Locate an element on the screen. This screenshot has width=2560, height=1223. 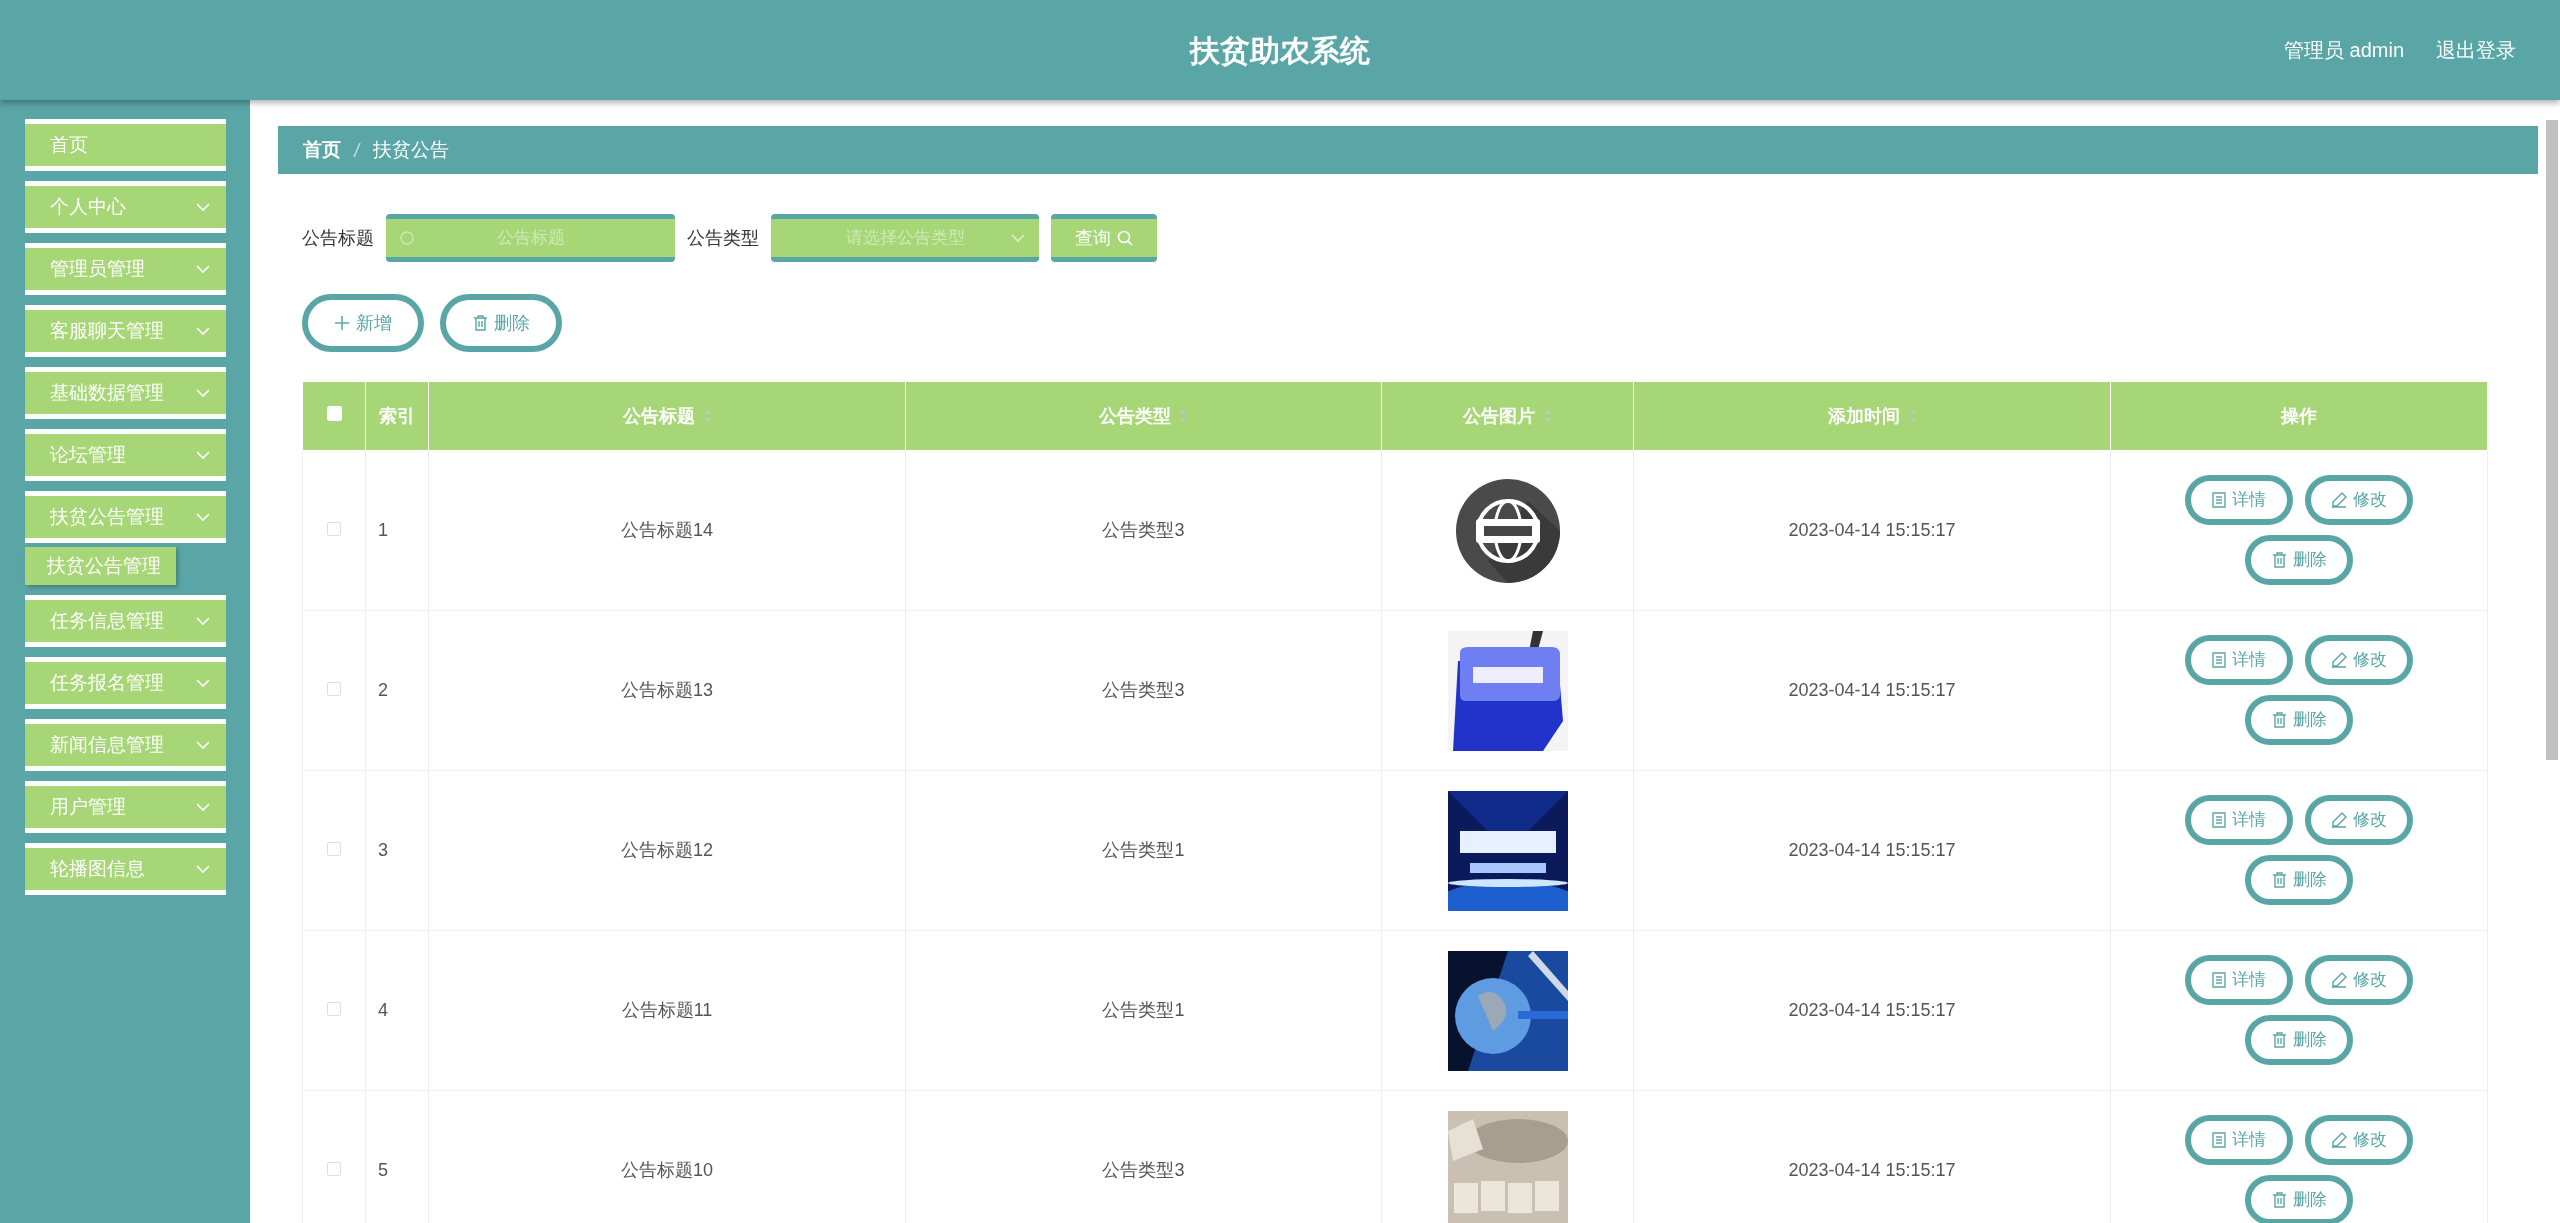
add-button: 新增 is located at coordinates (363, 323).